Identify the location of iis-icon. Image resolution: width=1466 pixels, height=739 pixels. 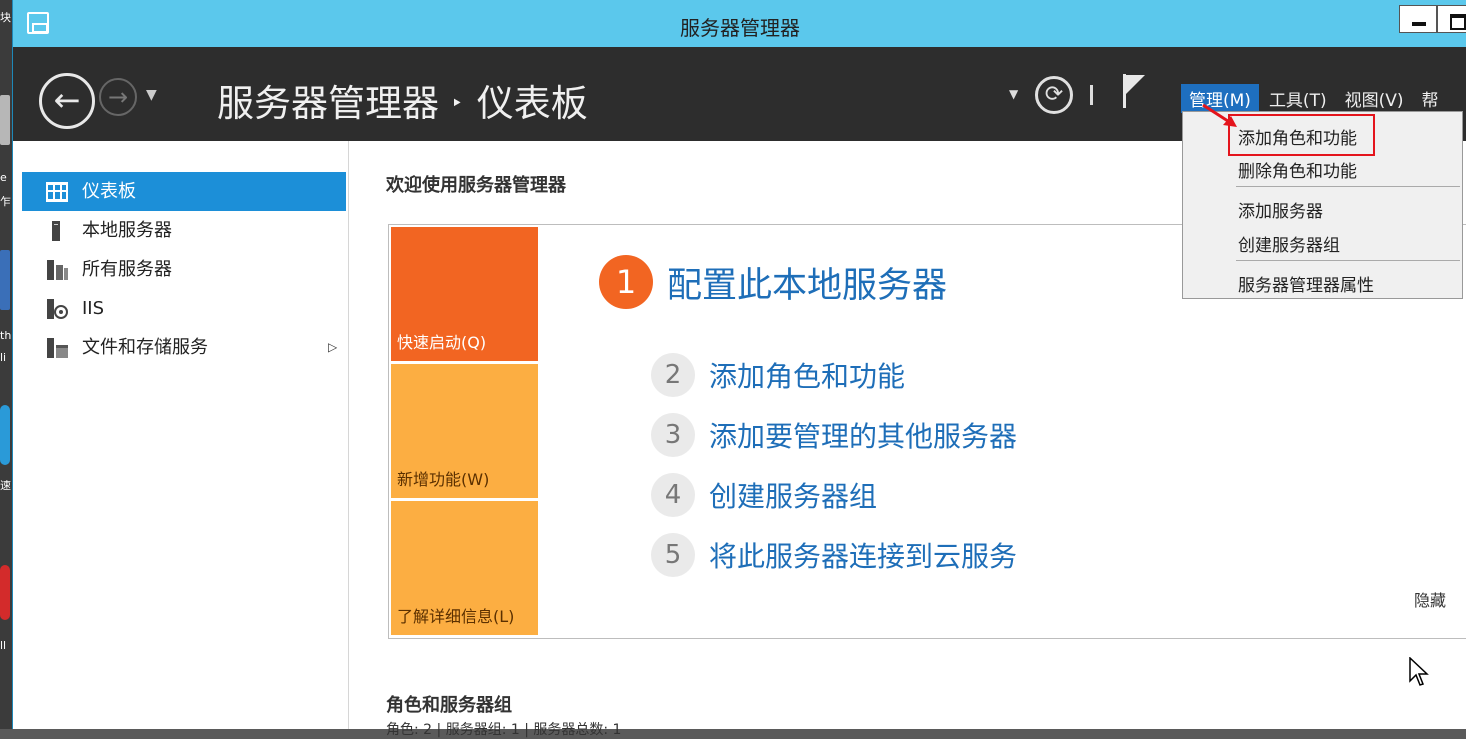
(57, 309).